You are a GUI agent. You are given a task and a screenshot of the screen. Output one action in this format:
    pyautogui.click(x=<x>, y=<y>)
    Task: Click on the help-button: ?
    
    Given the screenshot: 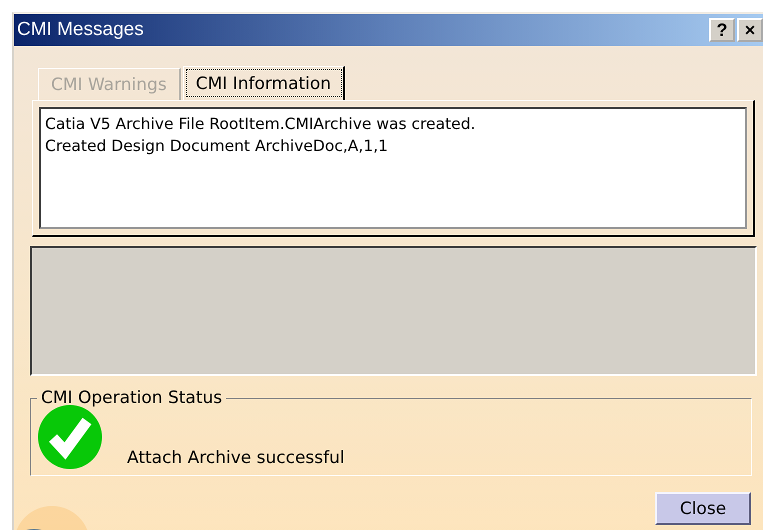 What is the action you would take?
    pyautogui.click(x=722, y=30)
    